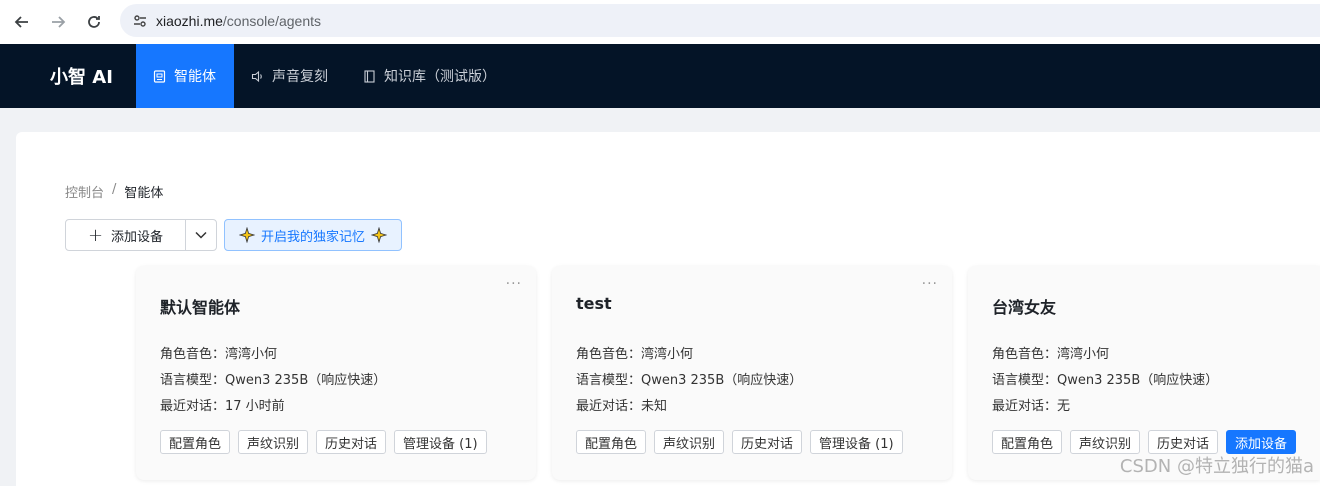 This screenshot has width=1320, height=486. I want to click on app-header: 小智 AI 智能体 声音复刻 知识库（测试版）, so click(660, 76).